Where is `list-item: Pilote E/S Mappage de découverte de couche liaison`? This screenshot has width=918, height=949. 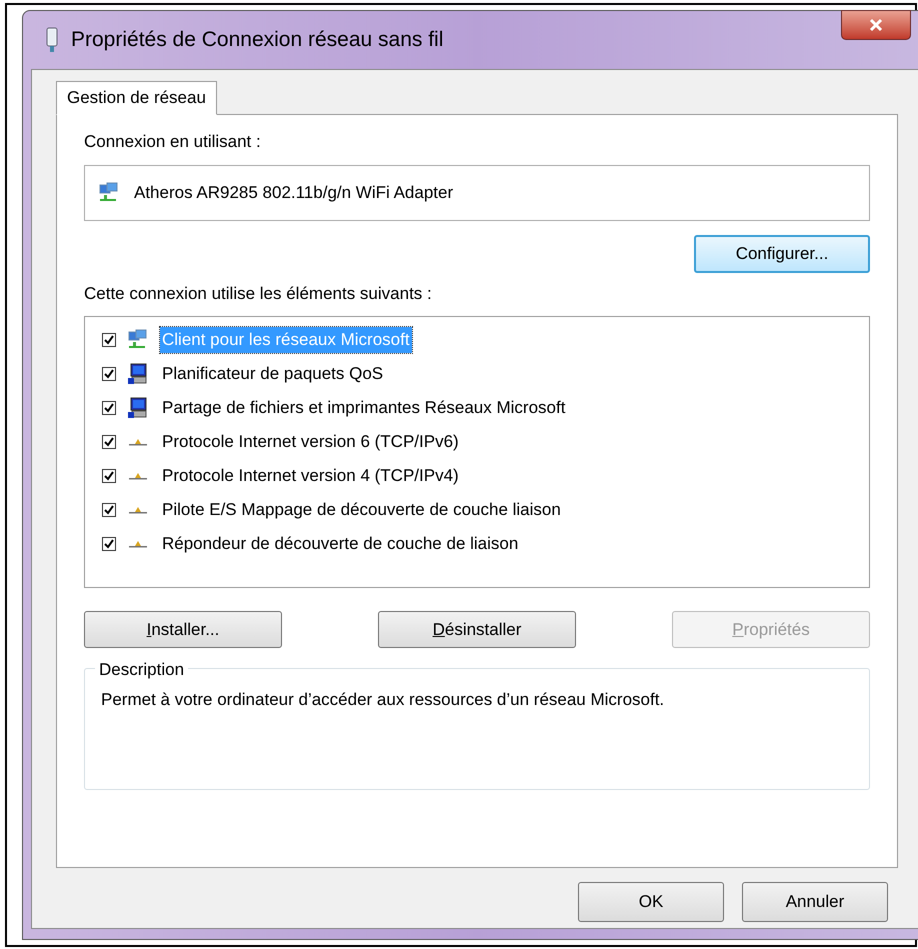 list-item: Pilote E/S Mappage de découverte de couche liaison is located at coordinates (361, 510).